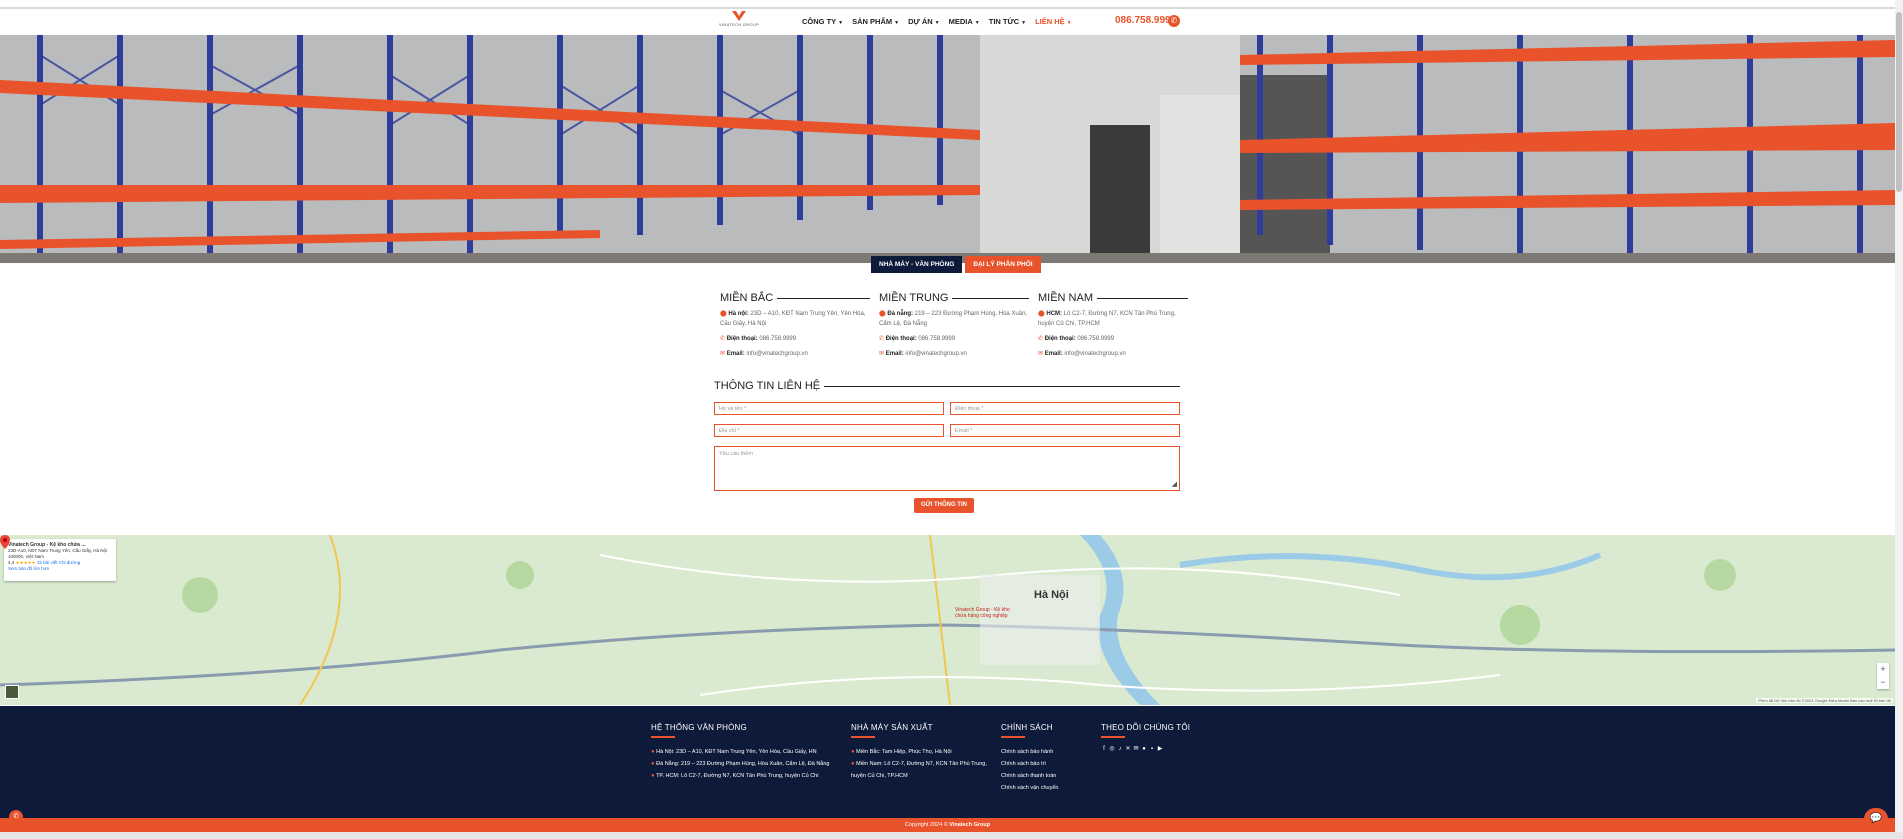 This screenshot has height=839, width=1903. Describe the element at coordinates (1027, 727) in the screenshot. I see `footer-heading: CHÍNH SÁCH` at that location.